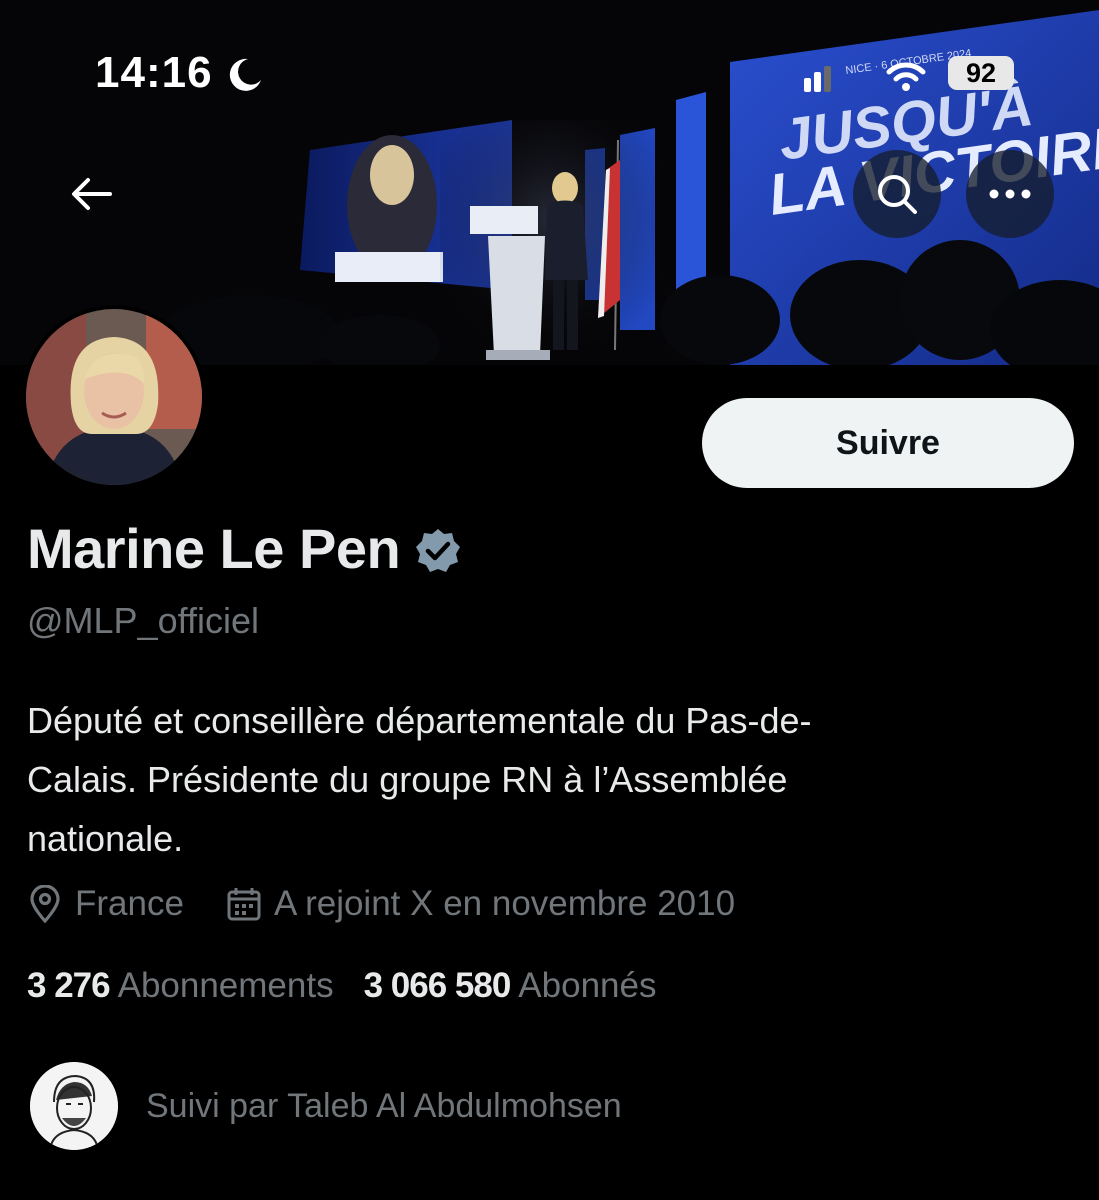  I want to click on profile-meta: France A rejoint X en novembre 2010, so click(381, 904).